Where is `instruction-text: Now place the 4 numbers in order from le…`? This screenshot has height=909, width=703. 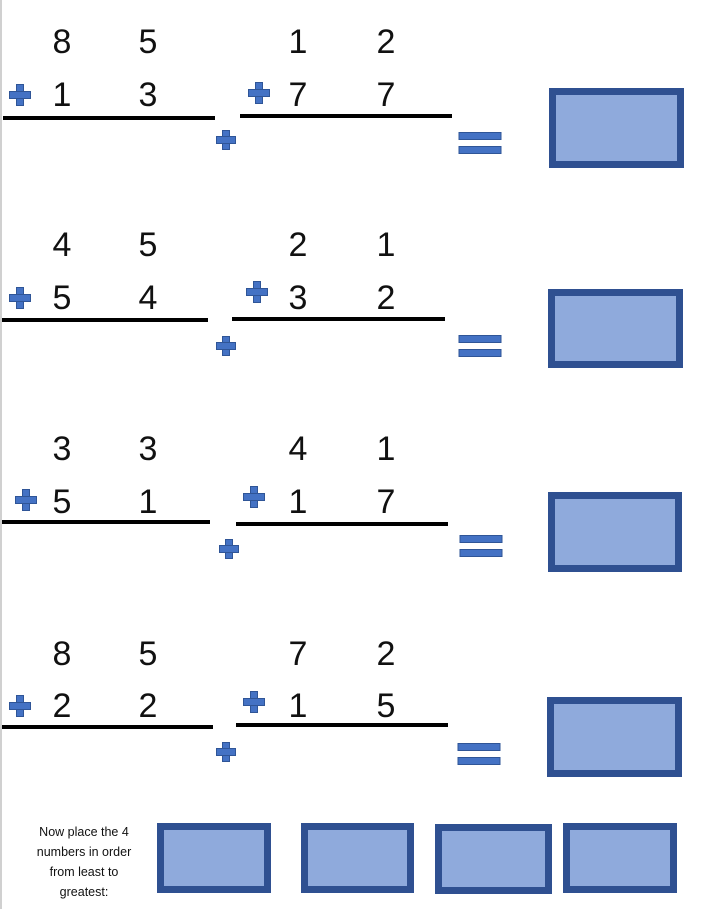 instruction-text: Now place the 4 numbers in order from le… is located at coordinates (84, 862).